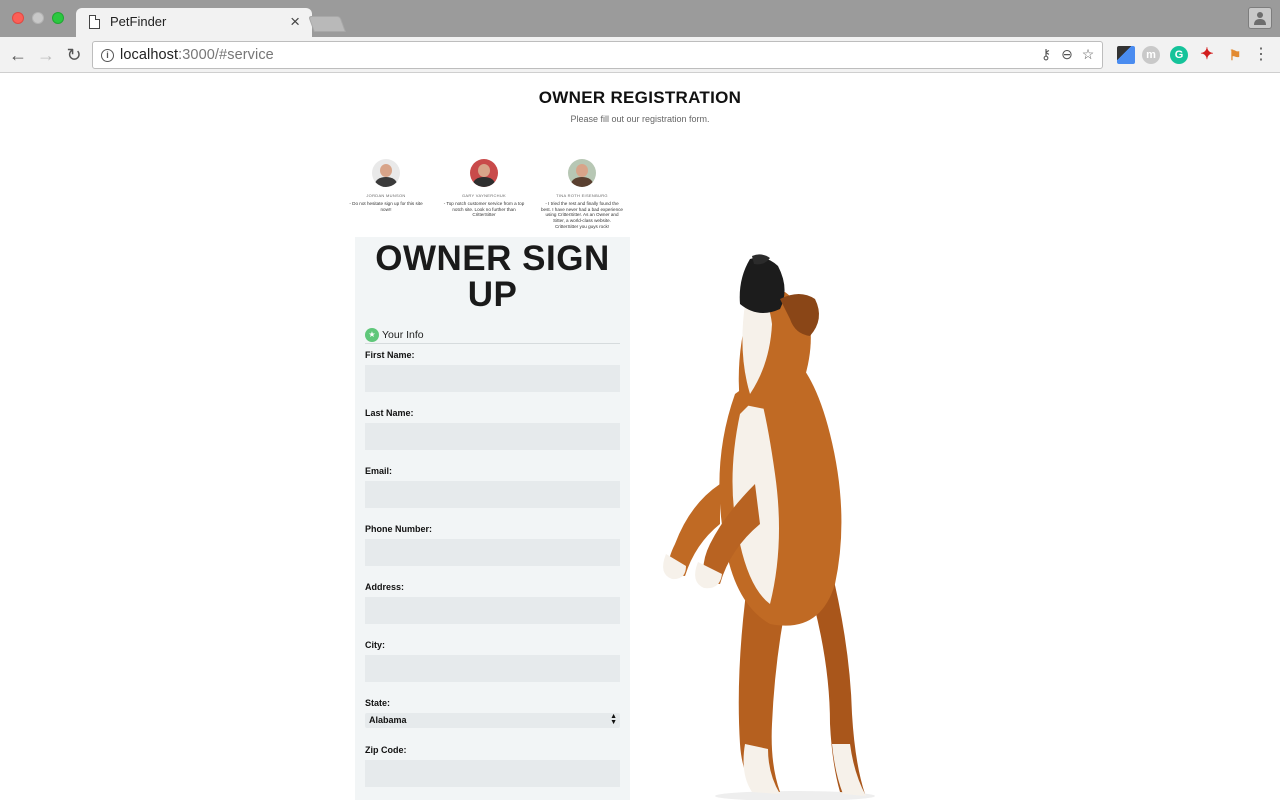 This screenshot has width=1280, height=800. Describe the element at coordinates (74, 55) in the screenshot. I see `reload-icon: ↻` at that location.